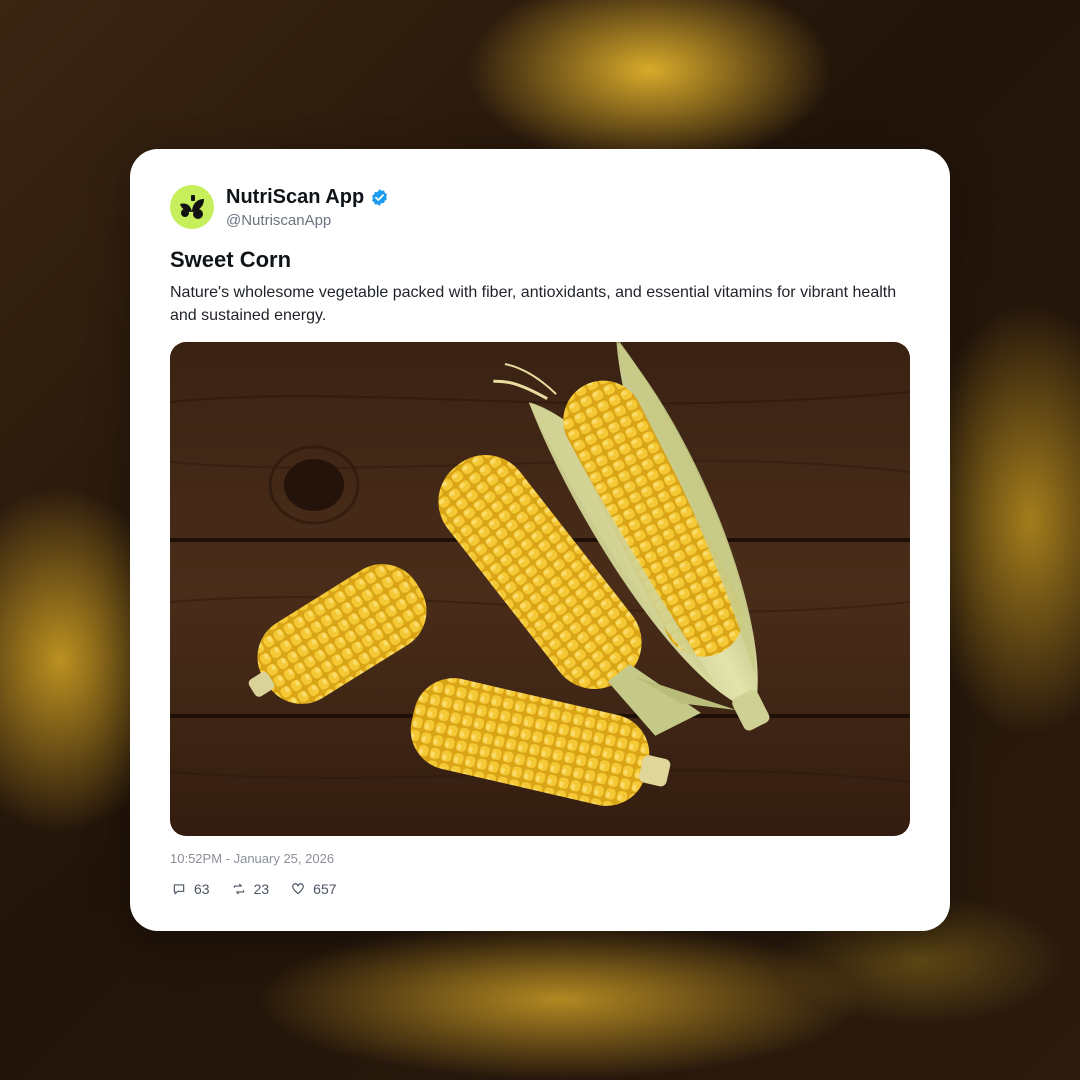  Describe the element at coordinates (179, 889) in the screenshot. I see `comment-icon` at that location.